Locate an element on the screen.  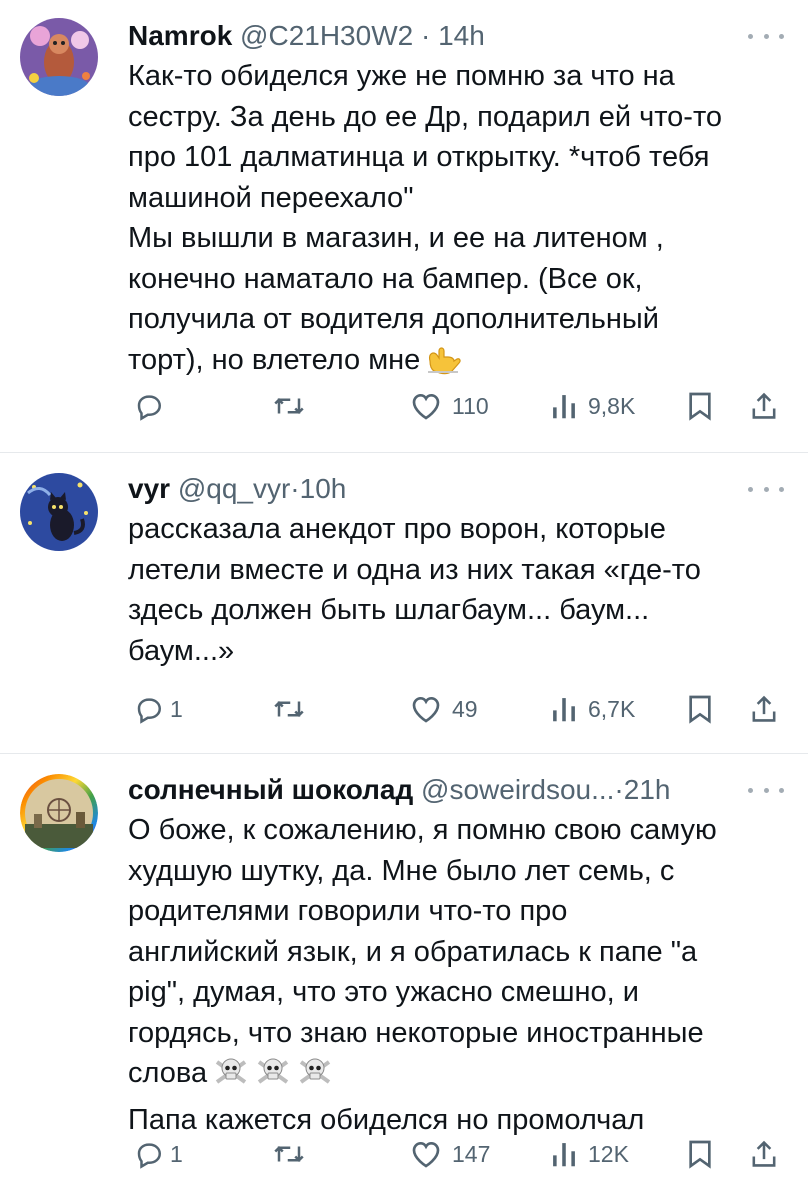
views-button: 12K is located at coordinates (589, 1154).